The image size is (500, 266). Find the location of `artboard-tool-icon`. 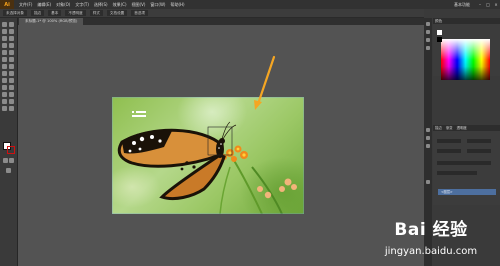

artboard-tool-icon is located at coordinates (4, 101).